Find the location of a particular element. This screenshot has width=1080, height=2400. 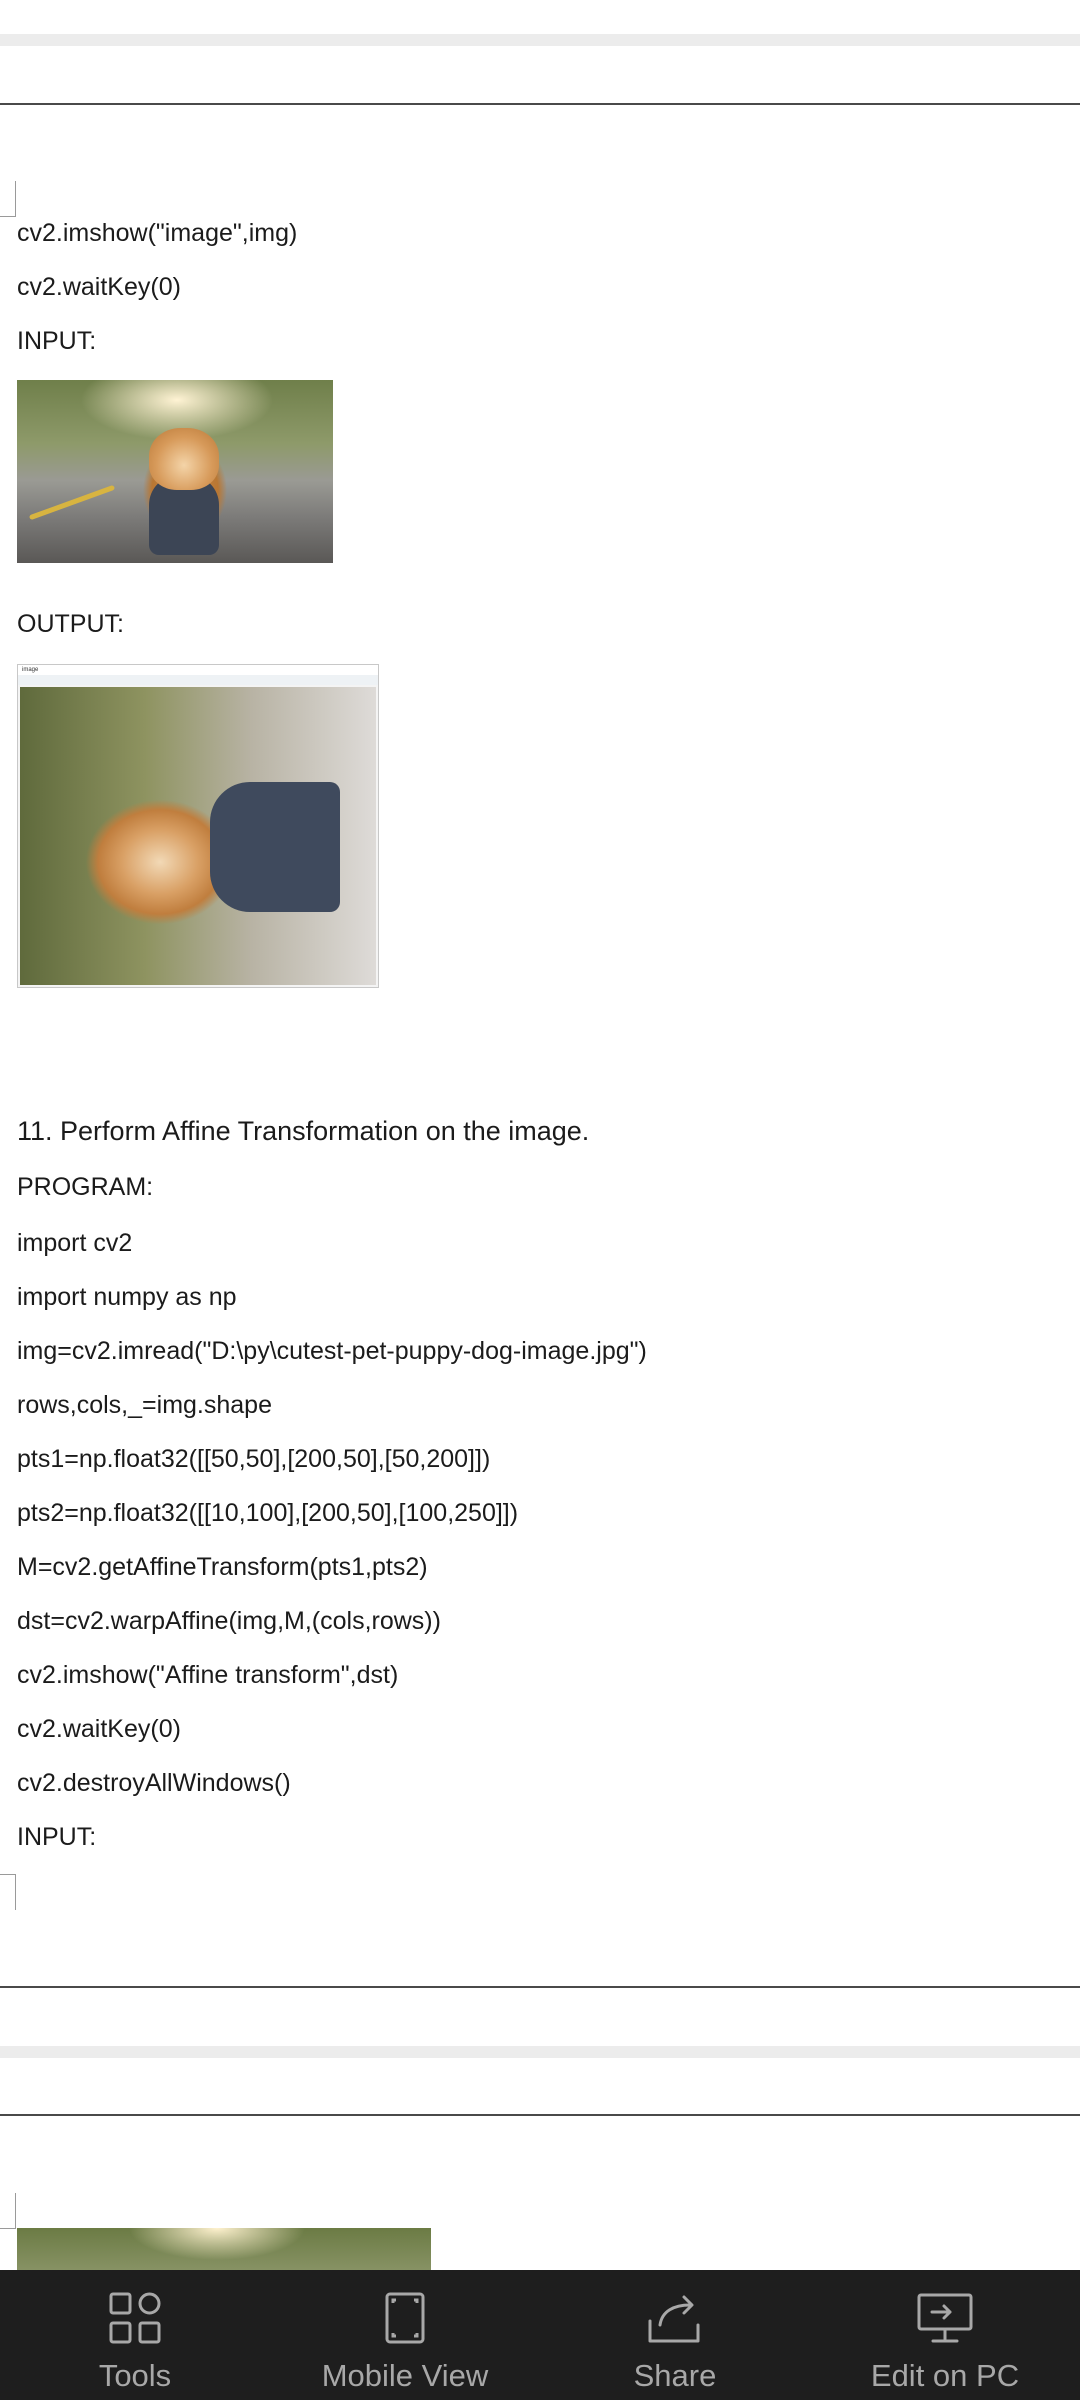

code-line: import cv2 is located at coordinates (75, 1243).